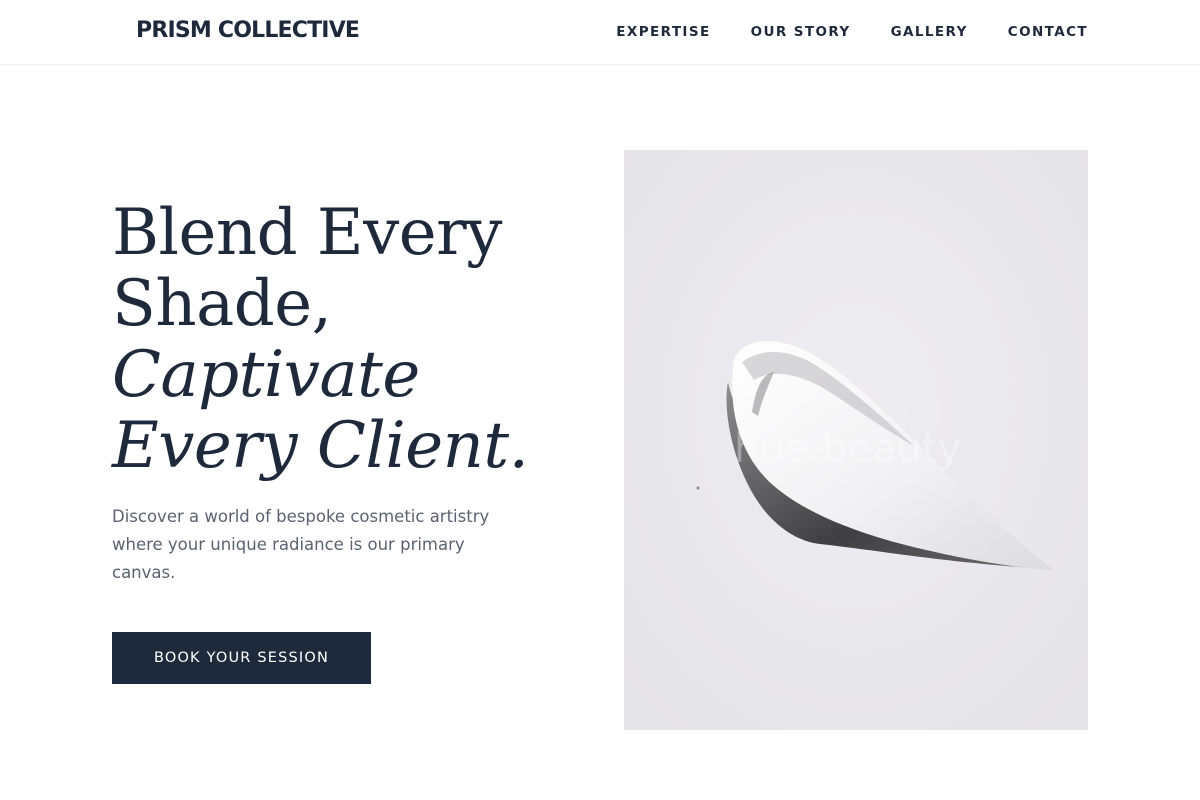 Image resolution: width=1200 pixels, height=800 pixels. What do you see at coordinates (307, 233) in the screenshot?
I see `headline-line-1: Blend Every` at bounding box center [307, 233].